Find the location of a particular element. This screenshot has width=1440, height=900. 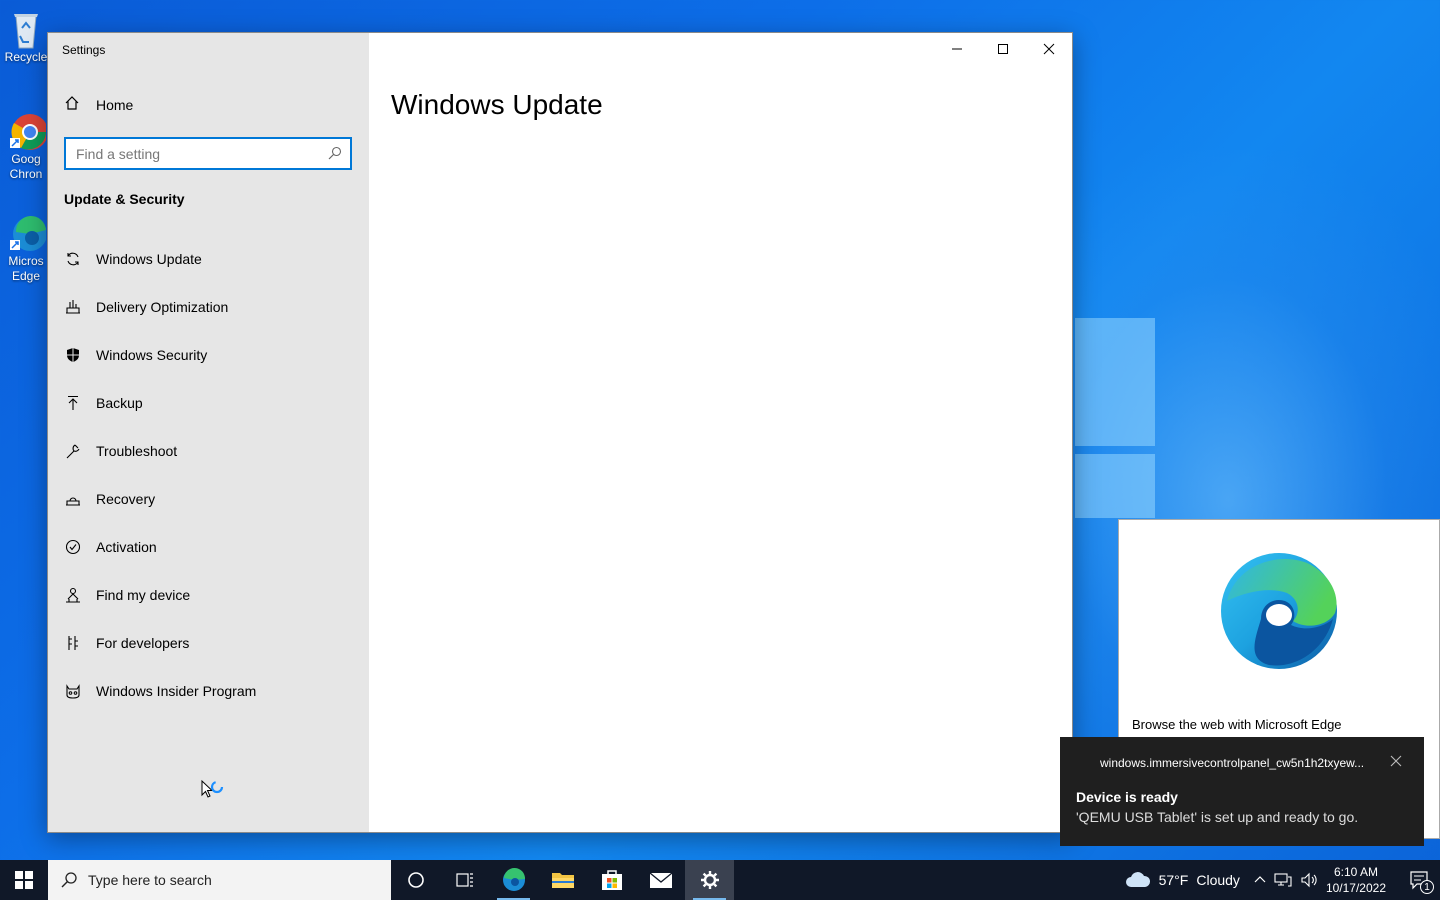

minimize-button is located at coordinates (957, 49).